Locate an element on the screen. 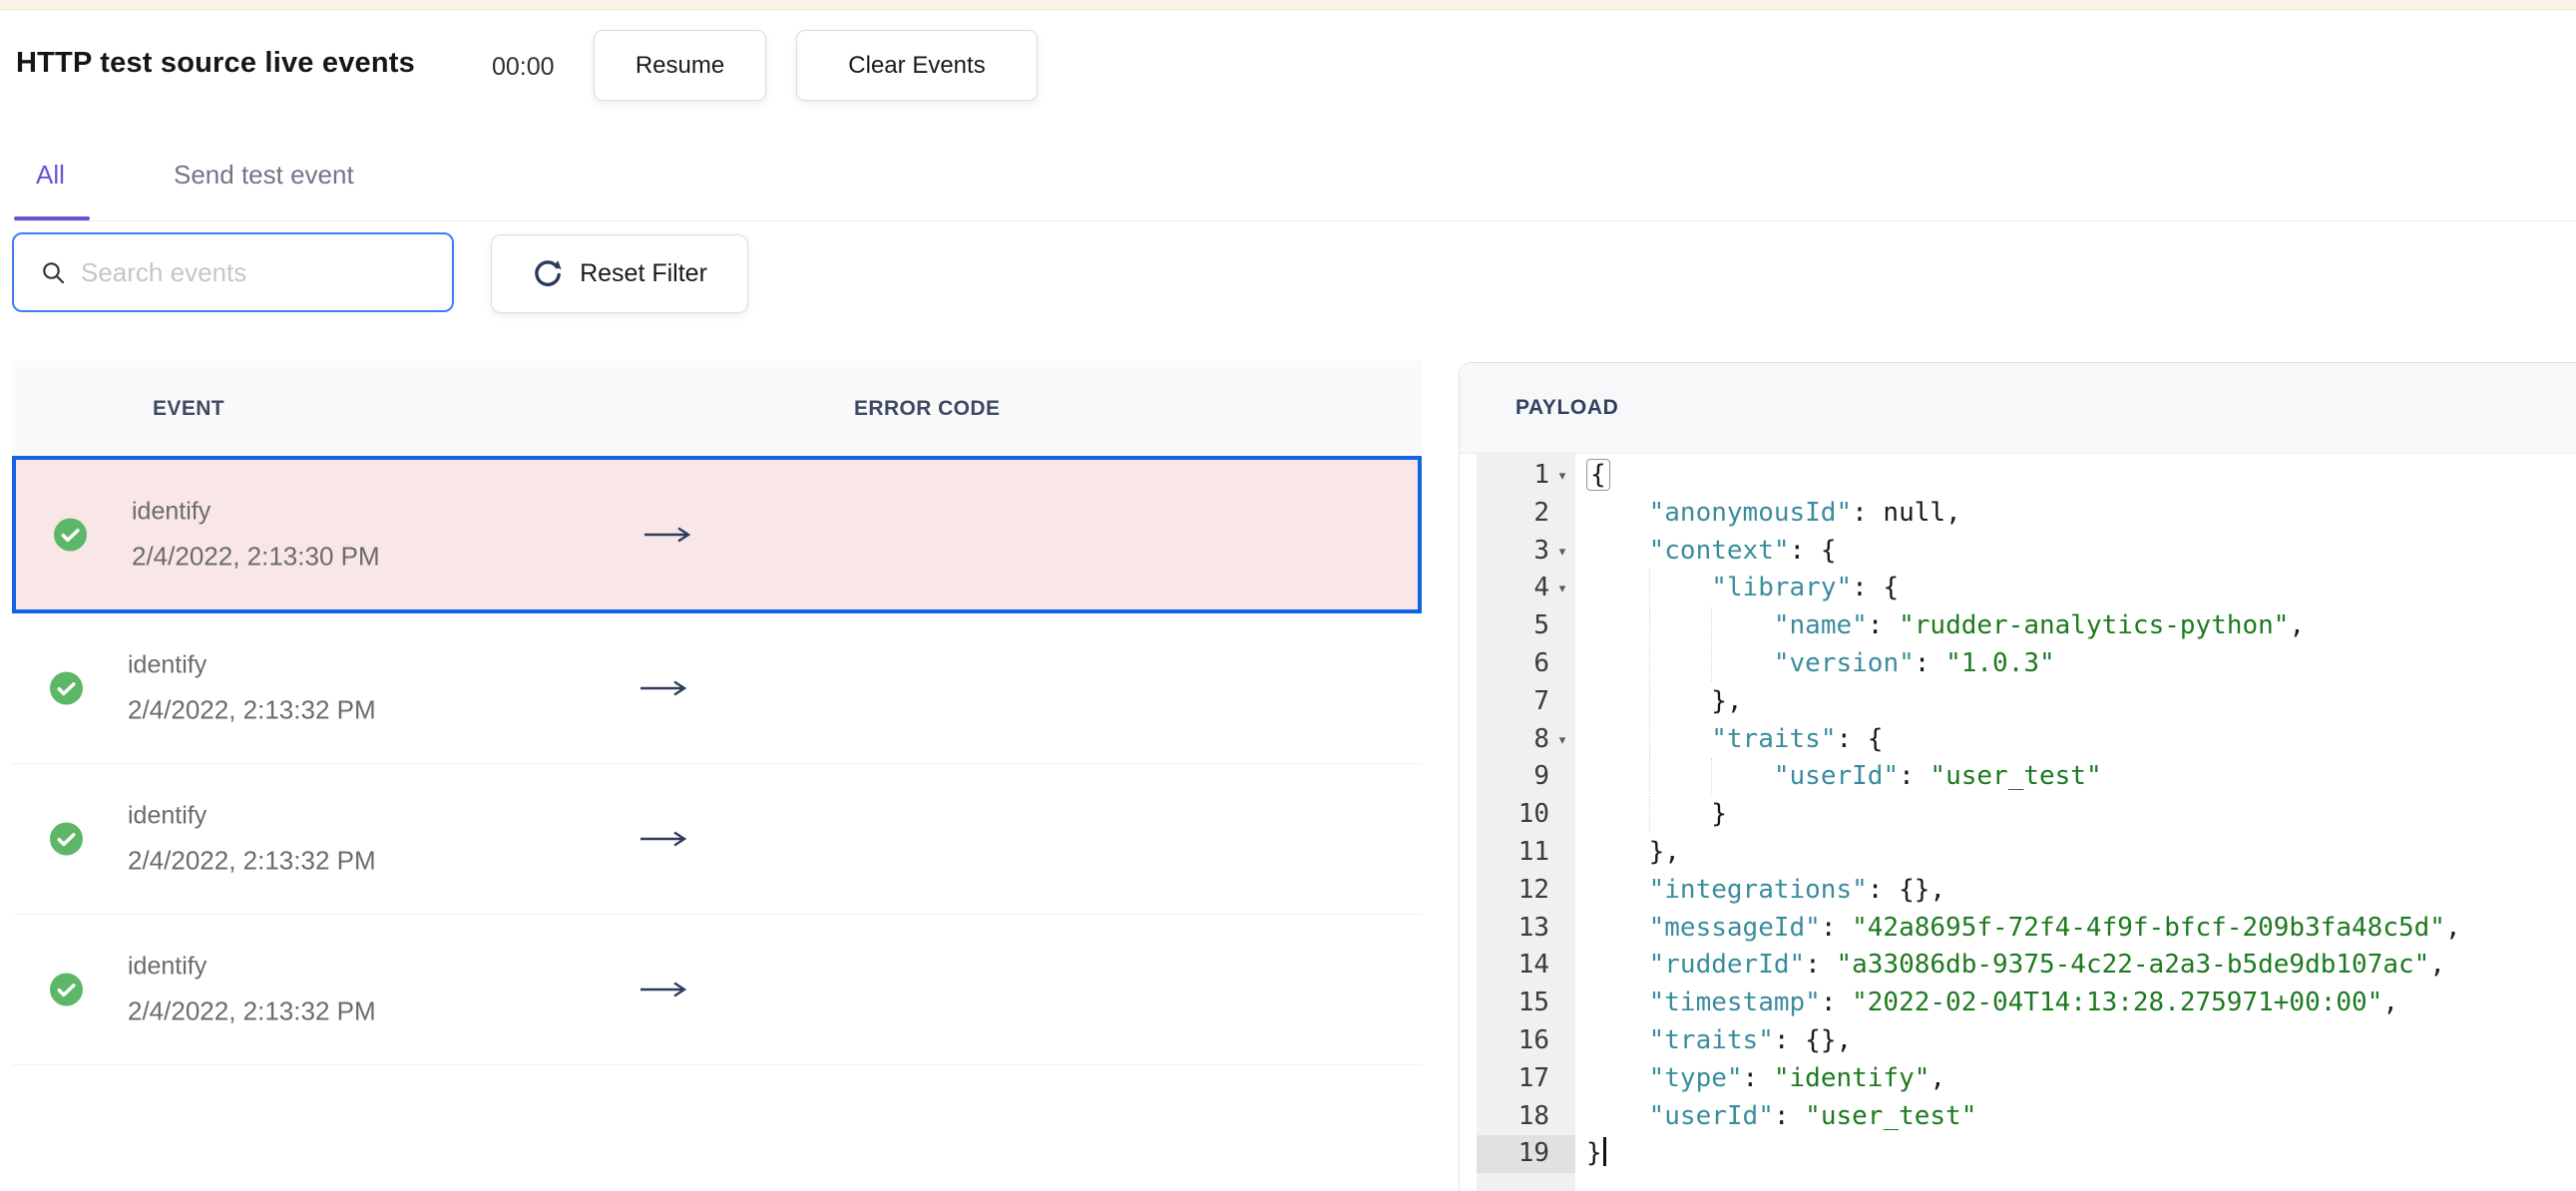 The width and height of the screenshot is (2576, 1191). code-line-text: { is located at coordinates (1592, 476).